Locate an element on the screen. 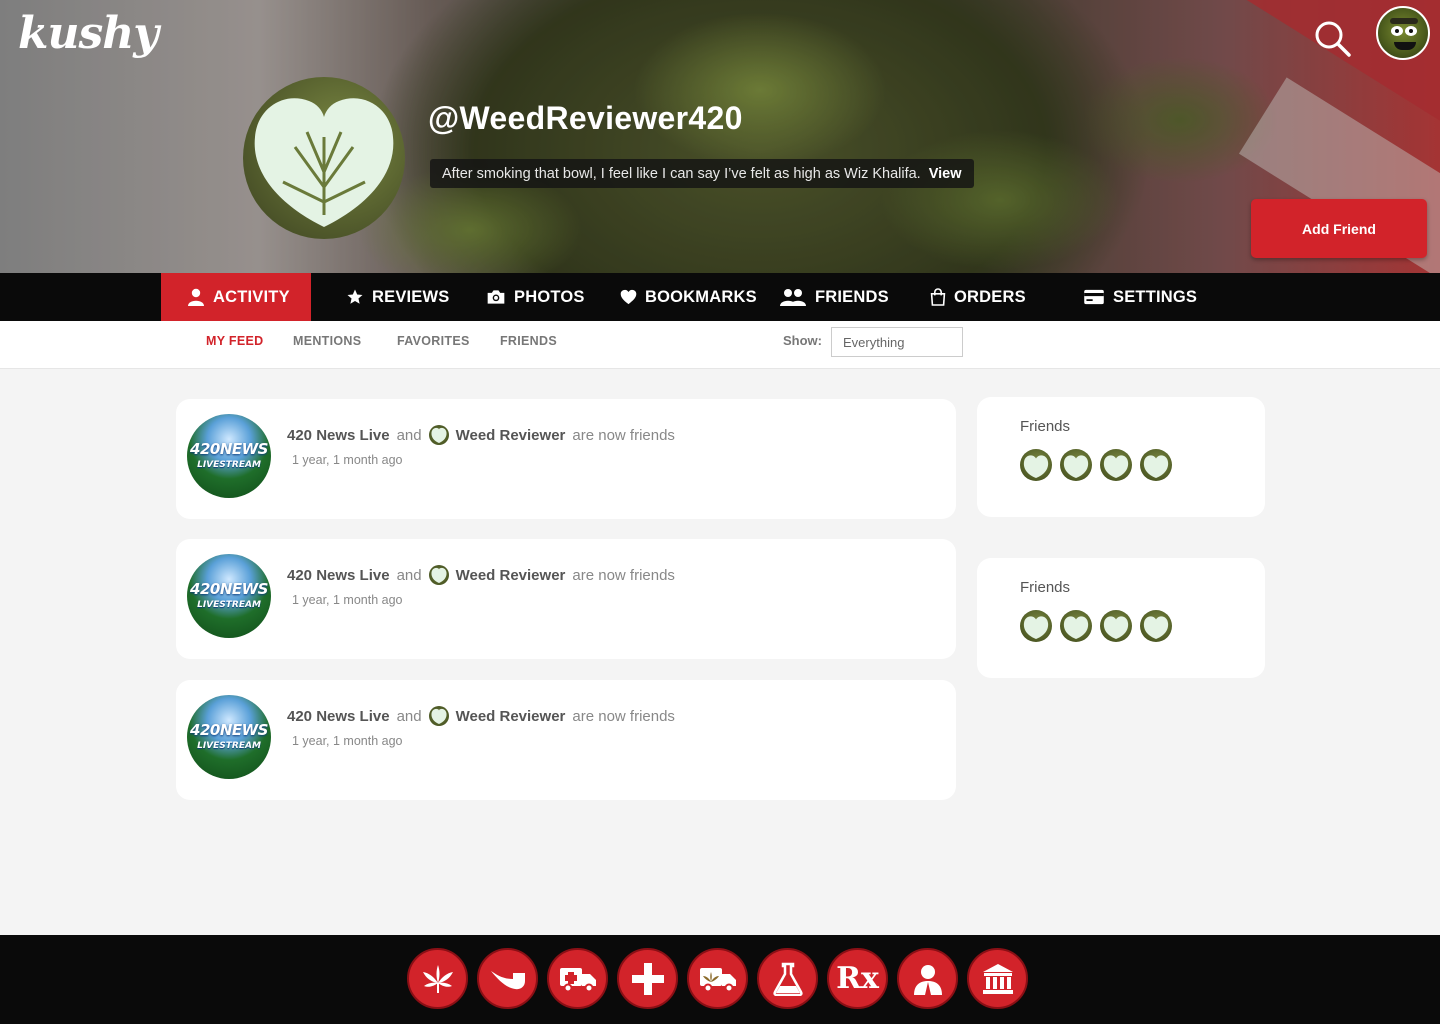 The image size is (1440, 1024). tab-friends: FRIENDS is located at coordinates (834, 297).